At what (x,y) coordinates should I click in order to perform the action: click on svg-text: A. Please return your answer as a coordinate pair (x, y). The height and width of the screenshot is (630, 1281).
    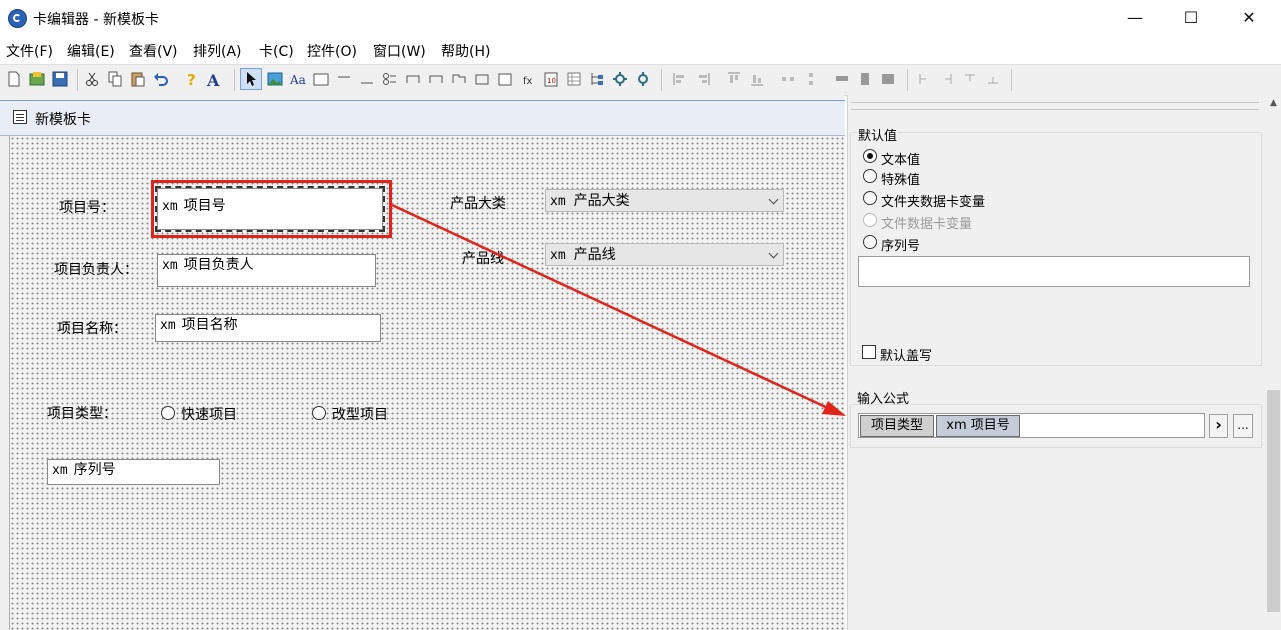
    Looking at the image, I should click on (213, 79).